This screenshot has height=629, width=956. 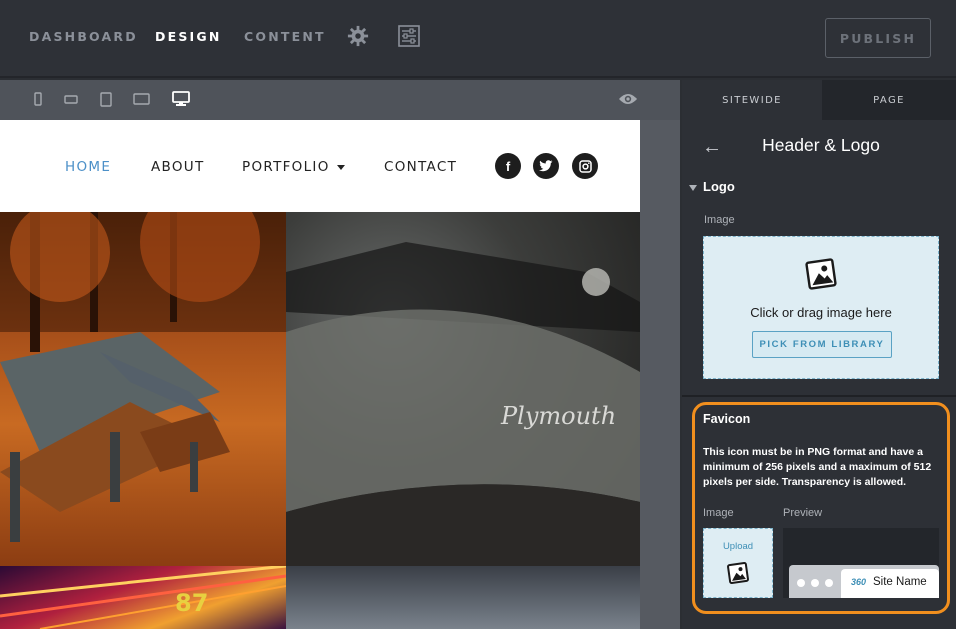 I want to click on panel-tabs: SITEWIDE PAGE, so click(x=819, y=100).